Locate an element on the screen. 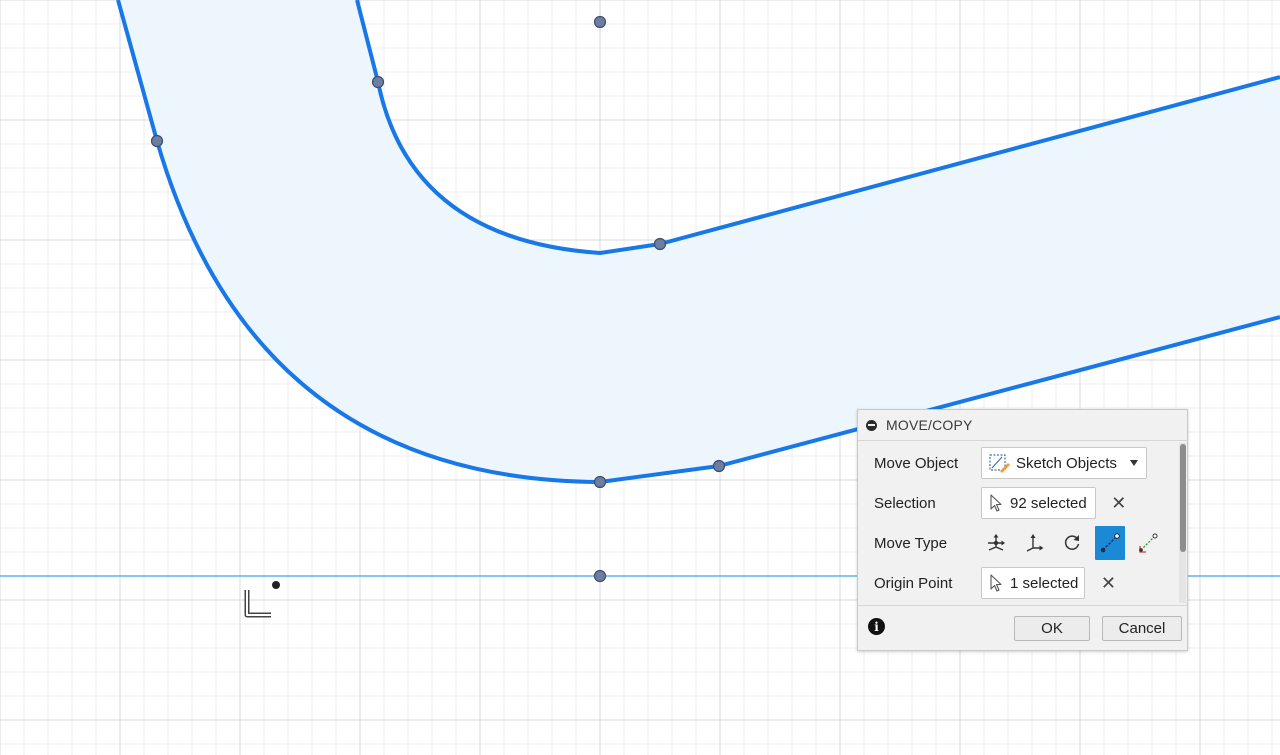 This screenshot has width=1280, height=755. origin-point-field: 1 selected is located at coordinates (1033, 583).